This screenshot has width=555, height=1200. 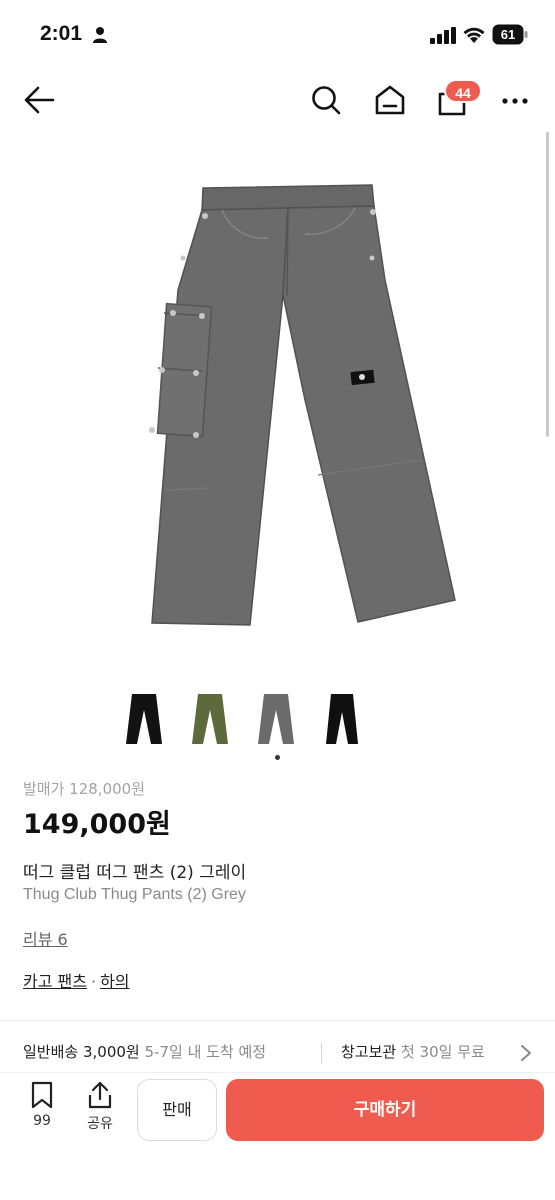 I want to click on shipping-label: 일반배송 3,000원, so click(x=81, y=1052).